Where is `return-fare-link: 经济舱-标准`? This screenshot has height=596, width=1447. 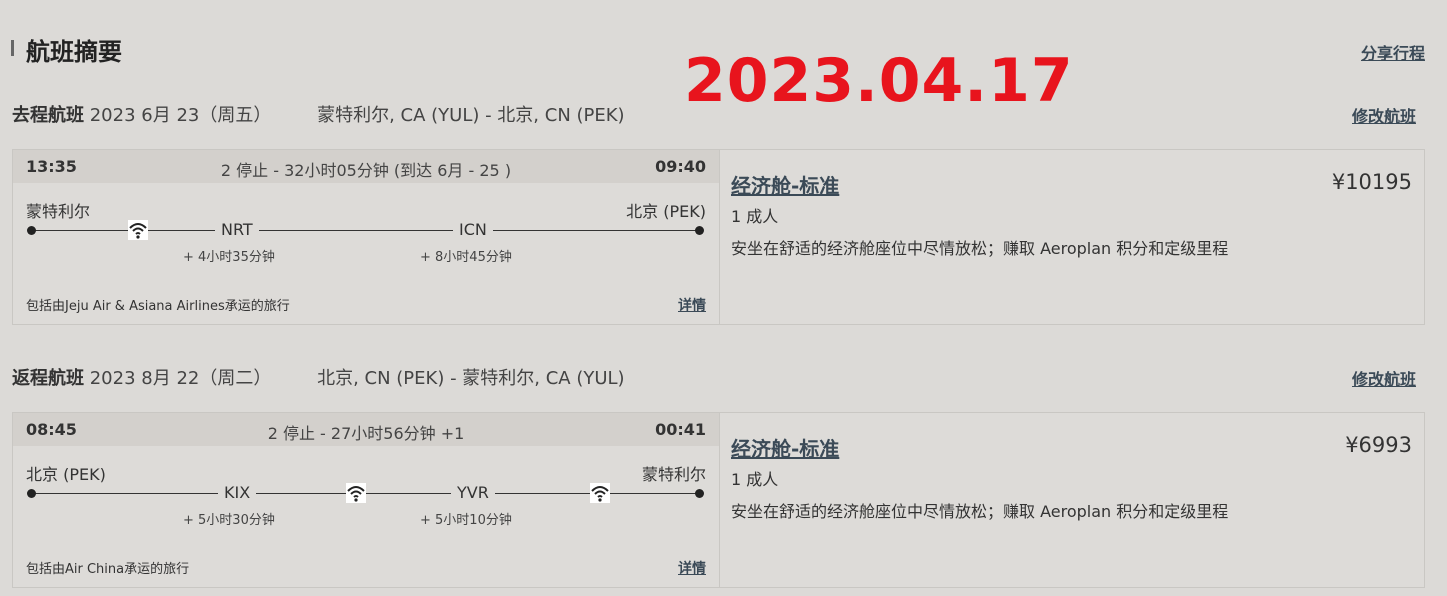
return-fare-link: 经济舱-标准 is located at coordinates (785, 447).